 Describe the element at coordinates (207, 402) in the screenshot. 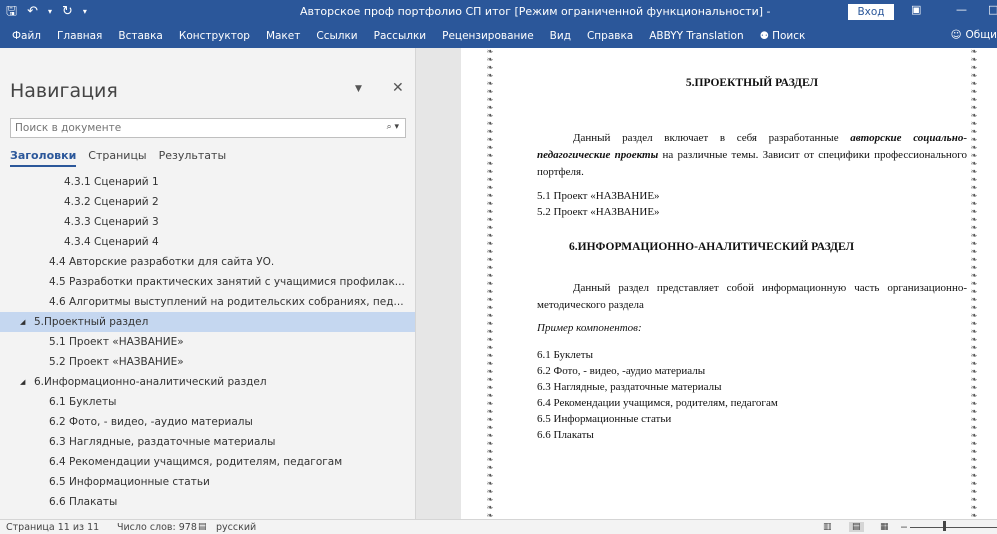

I see `heading-item: 6.1 Буклеты` at that location.